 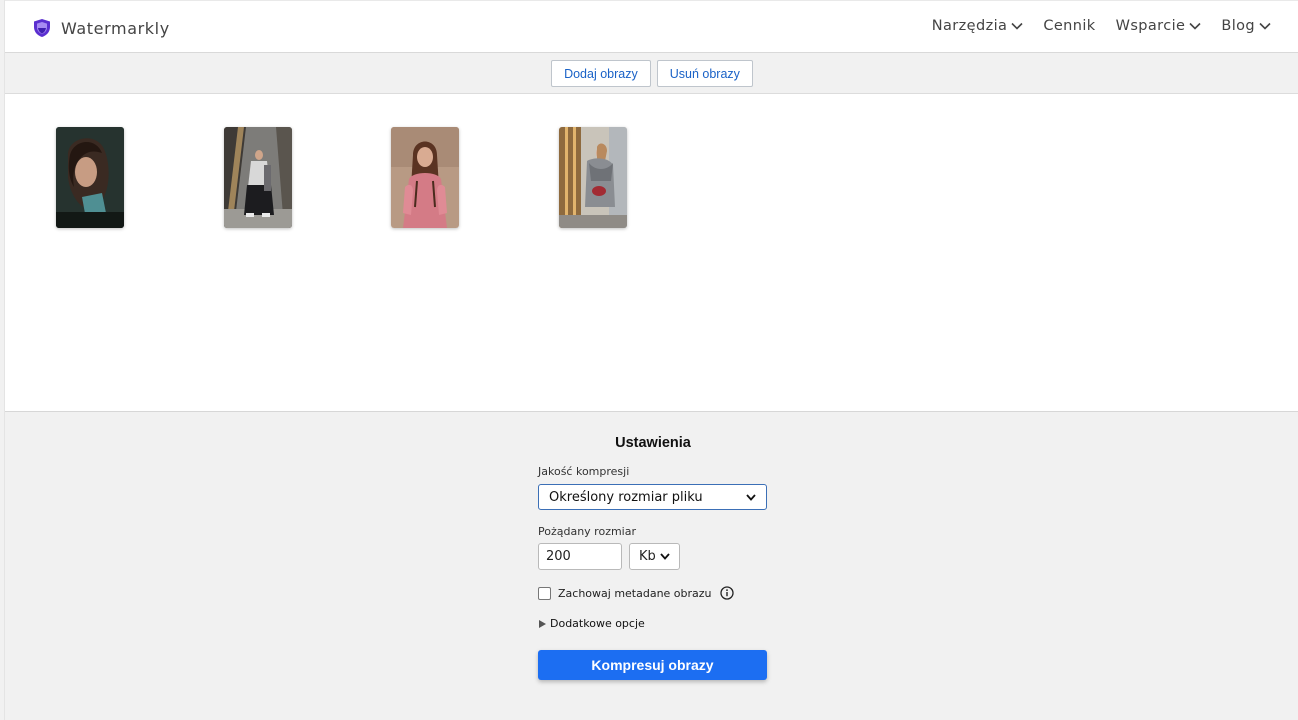 I want to click on street-fashion-image, so click(x=258, y=177).